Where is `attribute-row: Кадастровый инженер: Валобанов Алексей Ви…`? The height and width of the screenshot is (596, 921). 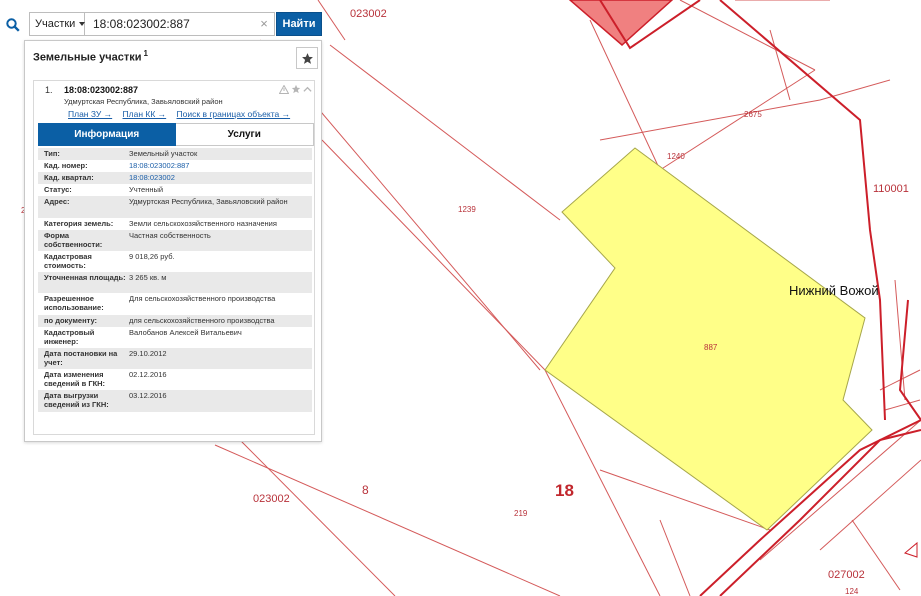
attribute-row: Кадастровый инженер: Валобанов Алексей Ви… is located at coordinates (175, 337).